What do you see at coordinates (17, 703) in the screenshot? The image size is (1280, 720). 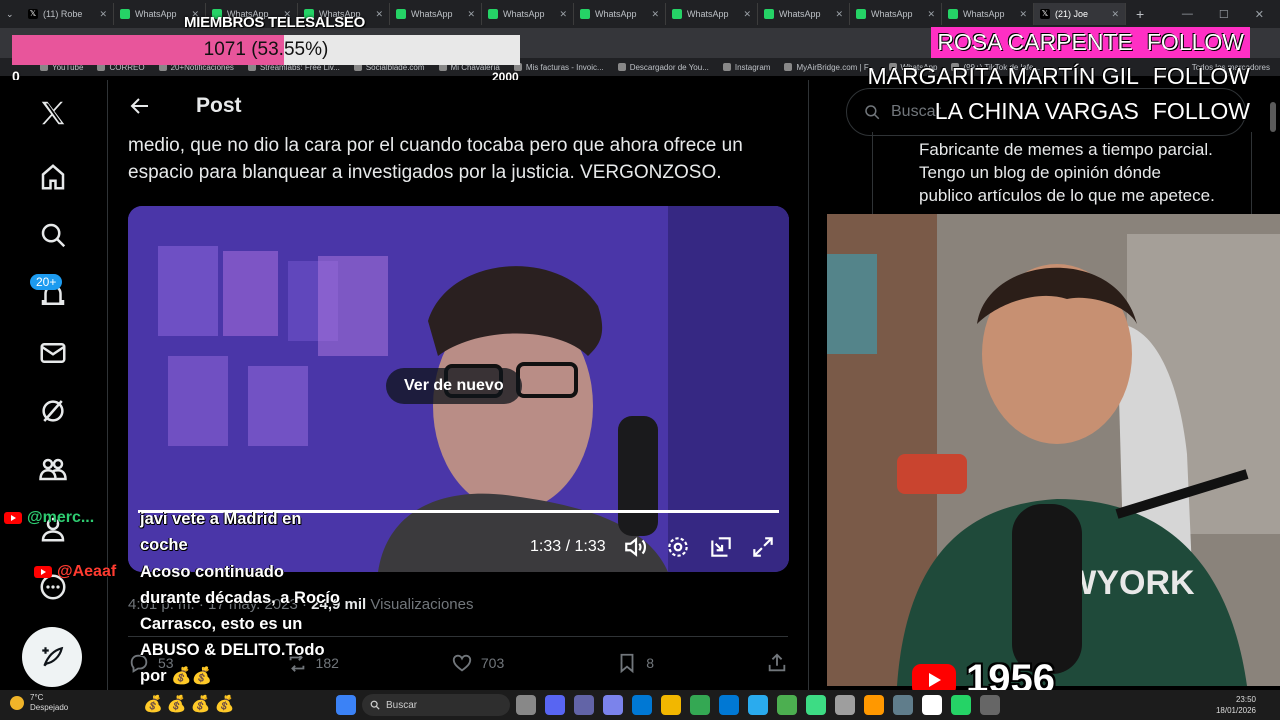 I see `moon-icon` at bounding box center [17, 703].